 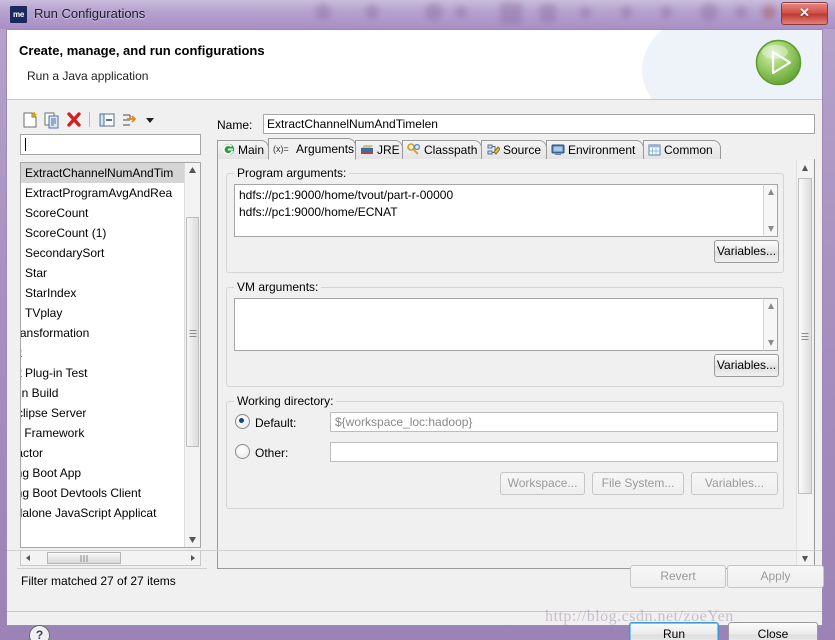 I want to click on run-green-play-icon, so click(x=778, y=62).